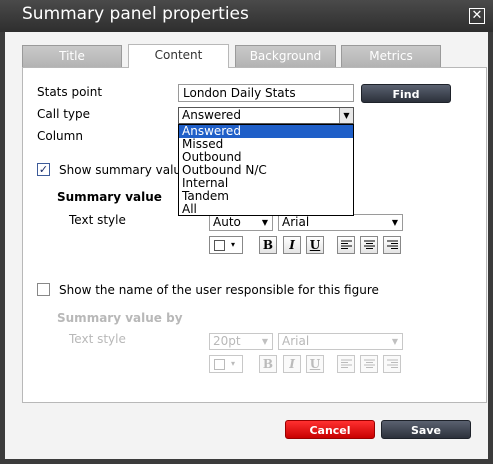  I want to click on font-select-2: Arial ▼, so click(340, 341).